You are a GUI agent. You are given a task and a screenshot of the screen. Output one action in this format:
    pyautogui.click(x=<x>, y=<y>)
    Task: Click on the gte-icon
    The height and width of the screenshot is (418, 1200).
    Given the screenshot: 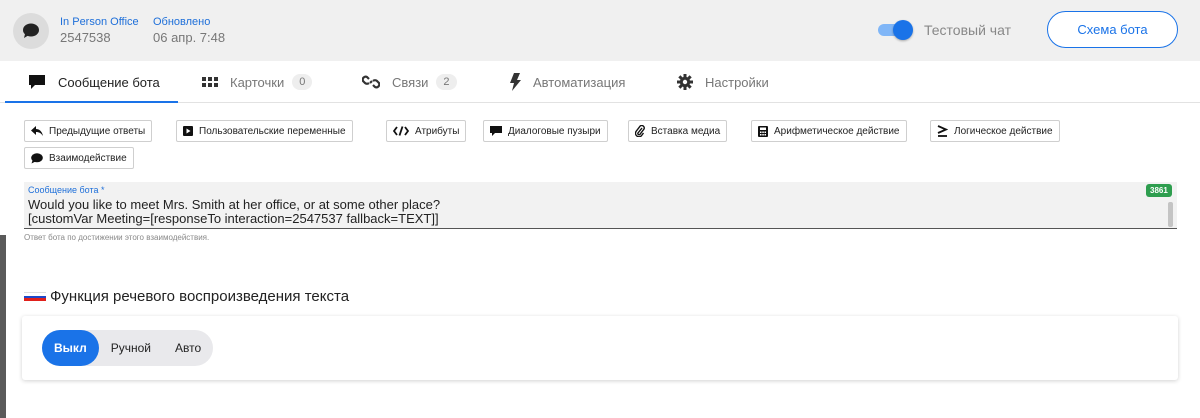 What is the action you would take?
    pyautogui.click(x=942, y=131)
    